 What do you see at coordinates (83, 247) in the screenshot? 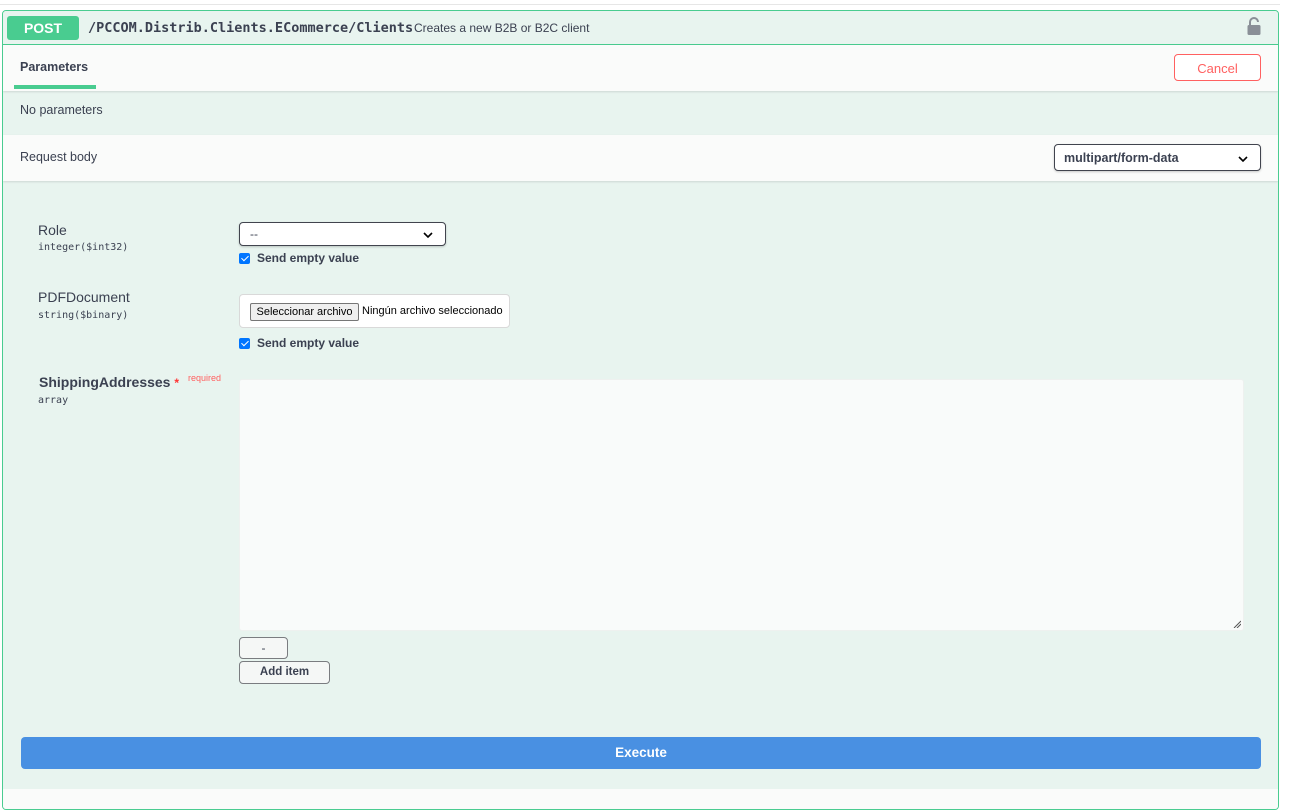
I see `param-role-type: integer($int32)` at bounding box center [83, 247].